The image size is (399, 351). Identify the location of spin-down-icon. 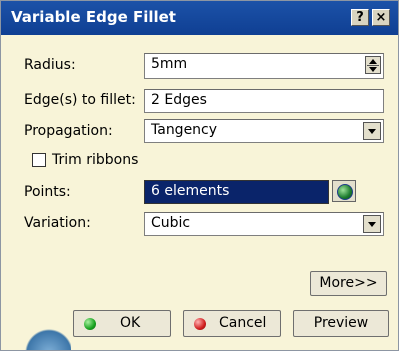
(373, 69).